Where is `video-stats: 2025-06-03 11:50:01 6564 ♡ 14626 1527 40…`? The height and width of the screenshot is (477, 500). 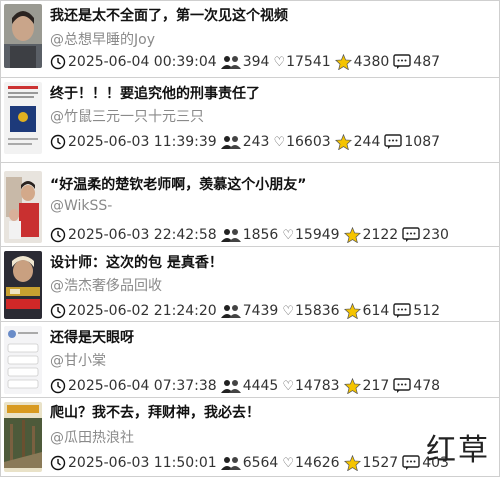 video-stats: 2025-06-03 11:50:01 6564 ♡ 14626 1527 40… is located at coordinates (251, 463).